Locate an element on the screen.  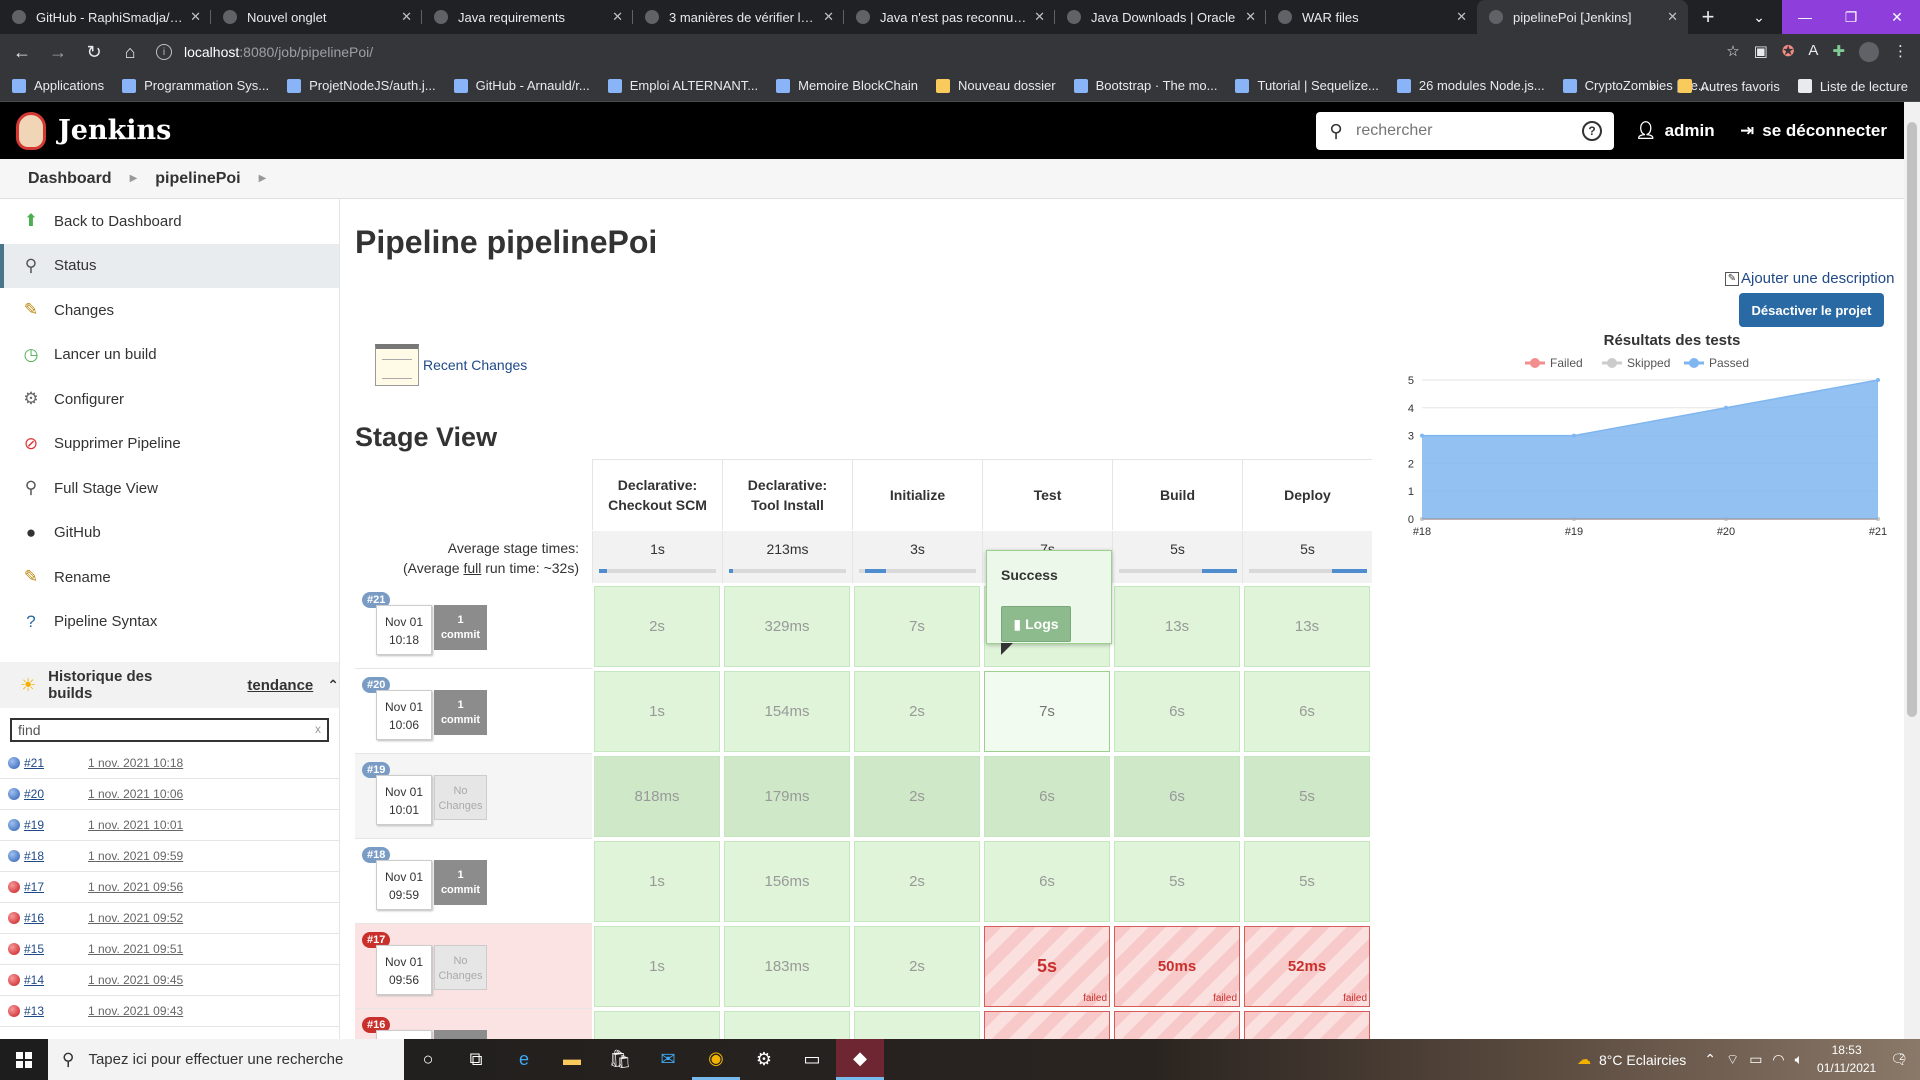
add-description-link: ✎ Ajouter une description is located at coordinates (1809, 278).